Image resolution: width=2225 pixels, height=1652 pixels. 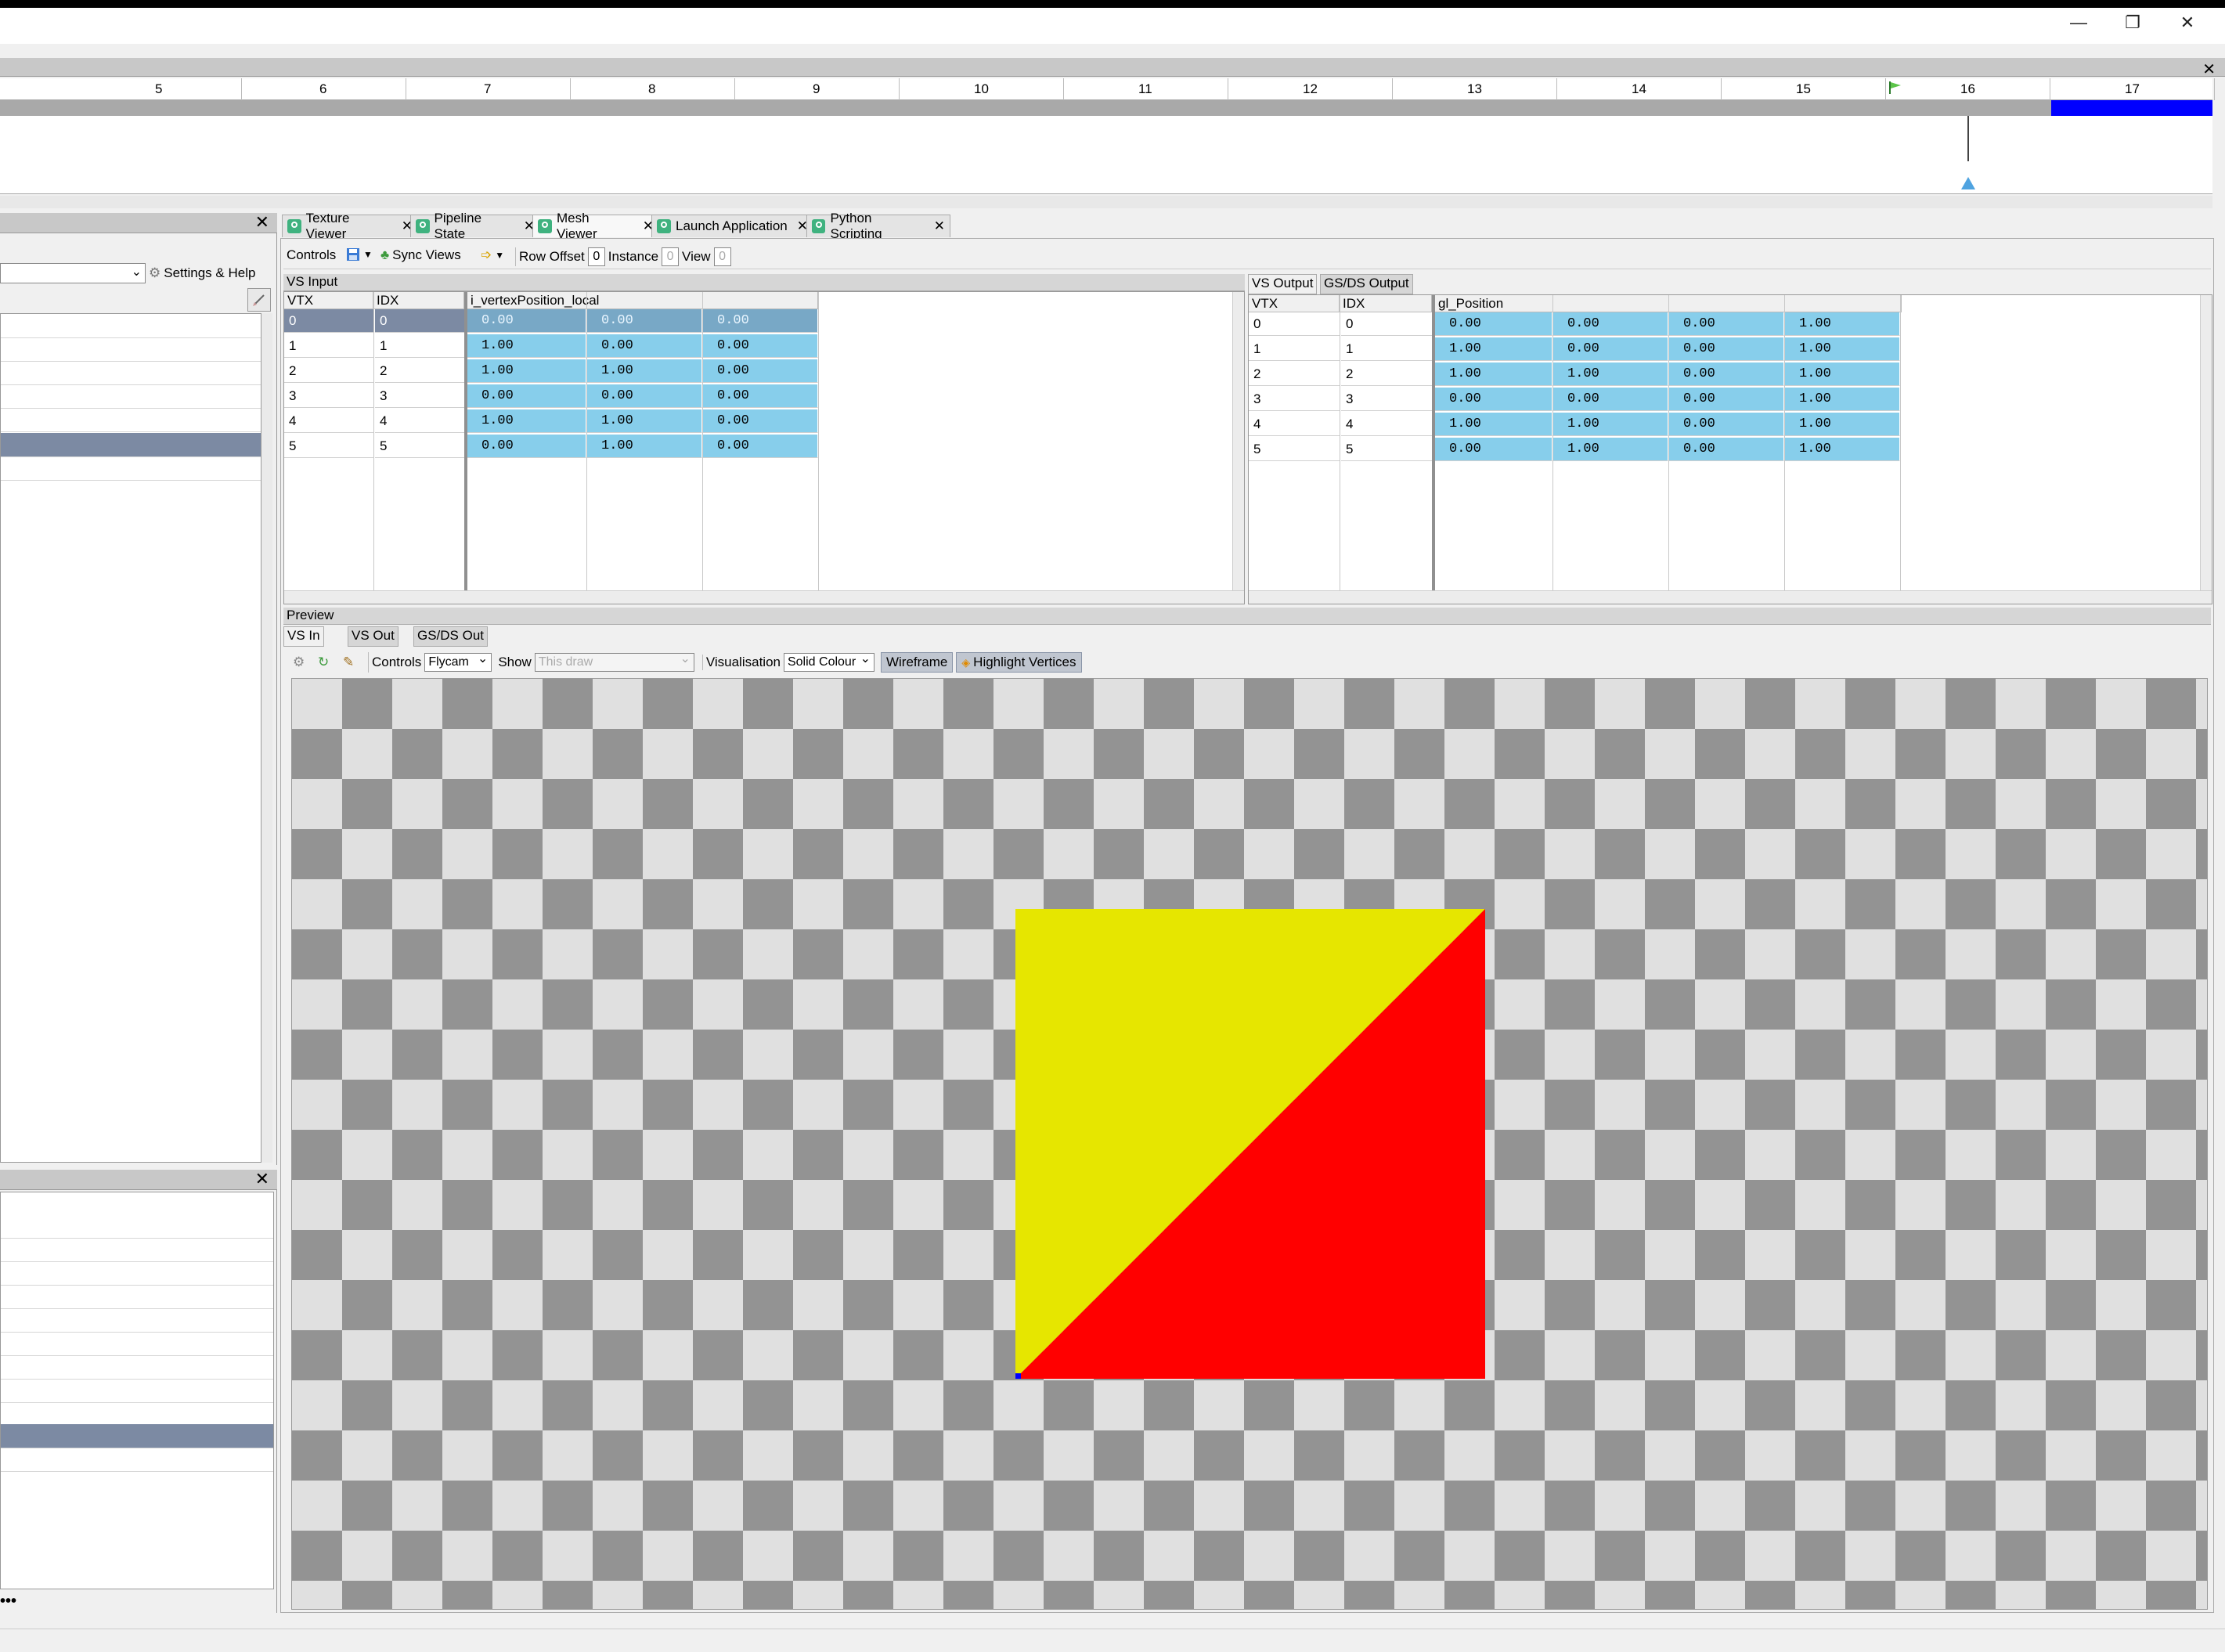 What do you see at coordinates (641, 300) in the screenshot?
I see `column-header-attribute: i_vertexPosition_local` at bounding box center [641, 300].